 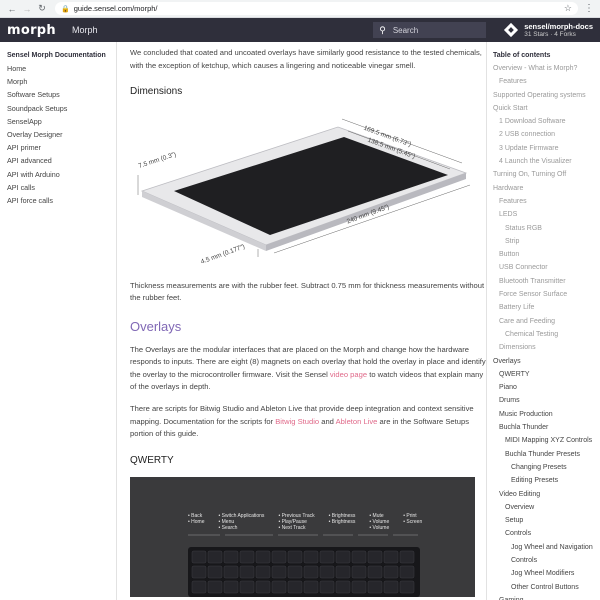 I want to click on back-icon: ←, so click(x=12, y=9).